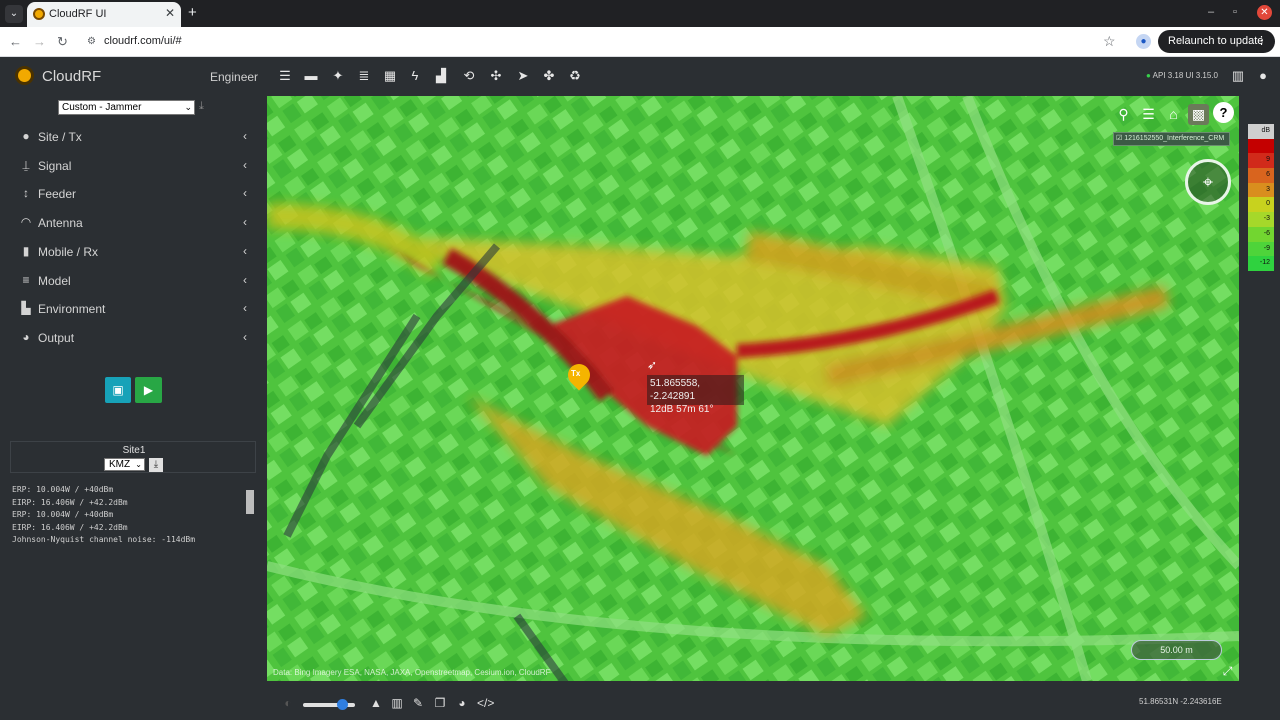 Image resolution: width=1280 pixels, height=720 pixels. I want to click on legend-entry: -9, so click(1261, 249).